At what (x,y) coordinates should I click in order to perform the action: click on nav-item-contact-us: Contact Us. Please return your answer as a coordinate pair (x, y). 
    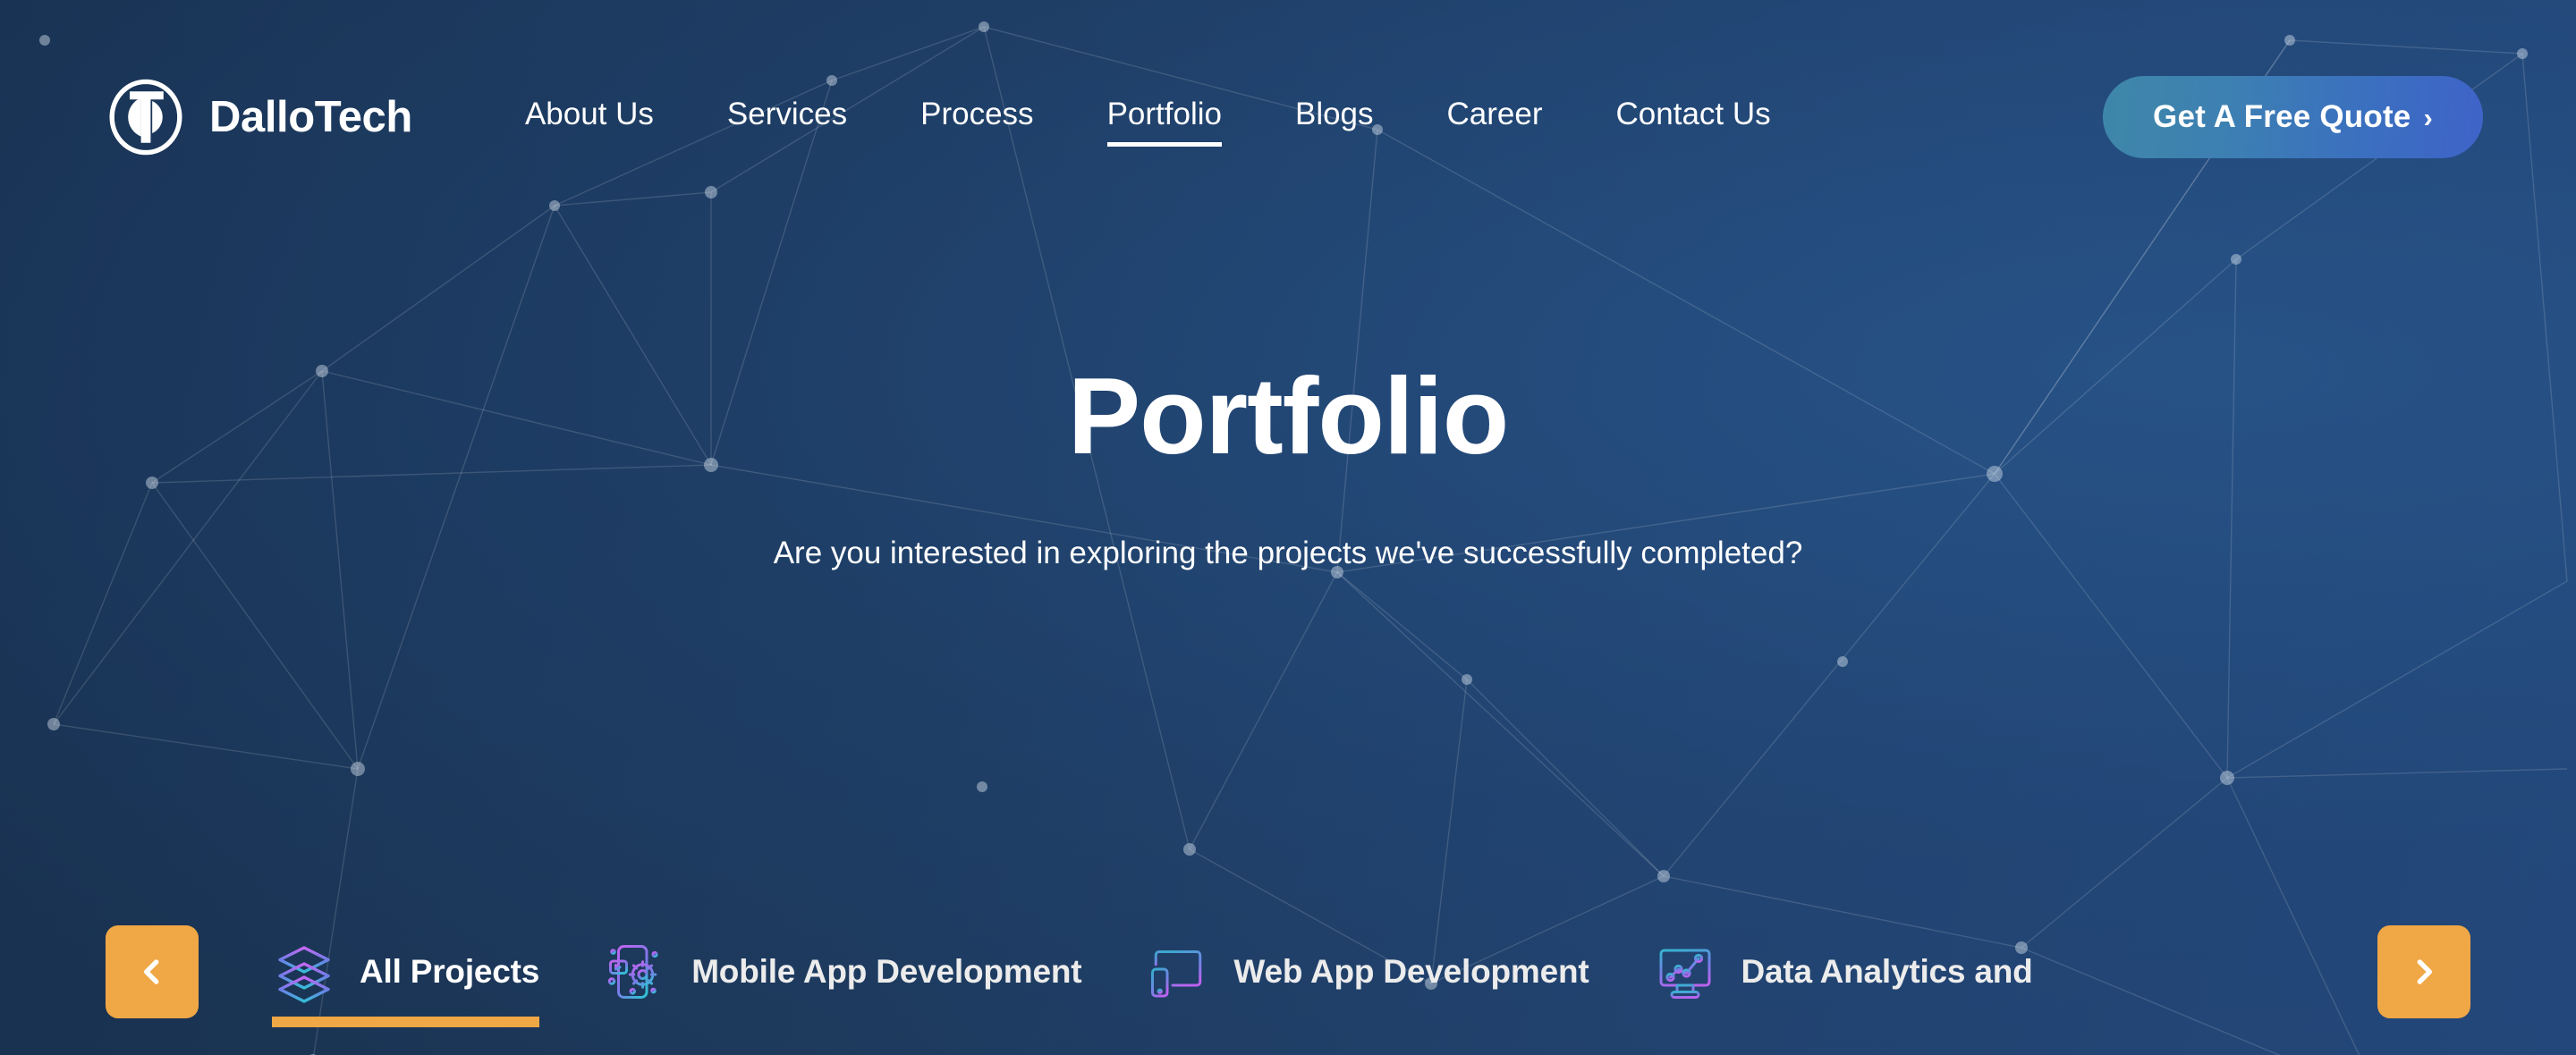
    Looking at the image, I should click on (1693, 117).